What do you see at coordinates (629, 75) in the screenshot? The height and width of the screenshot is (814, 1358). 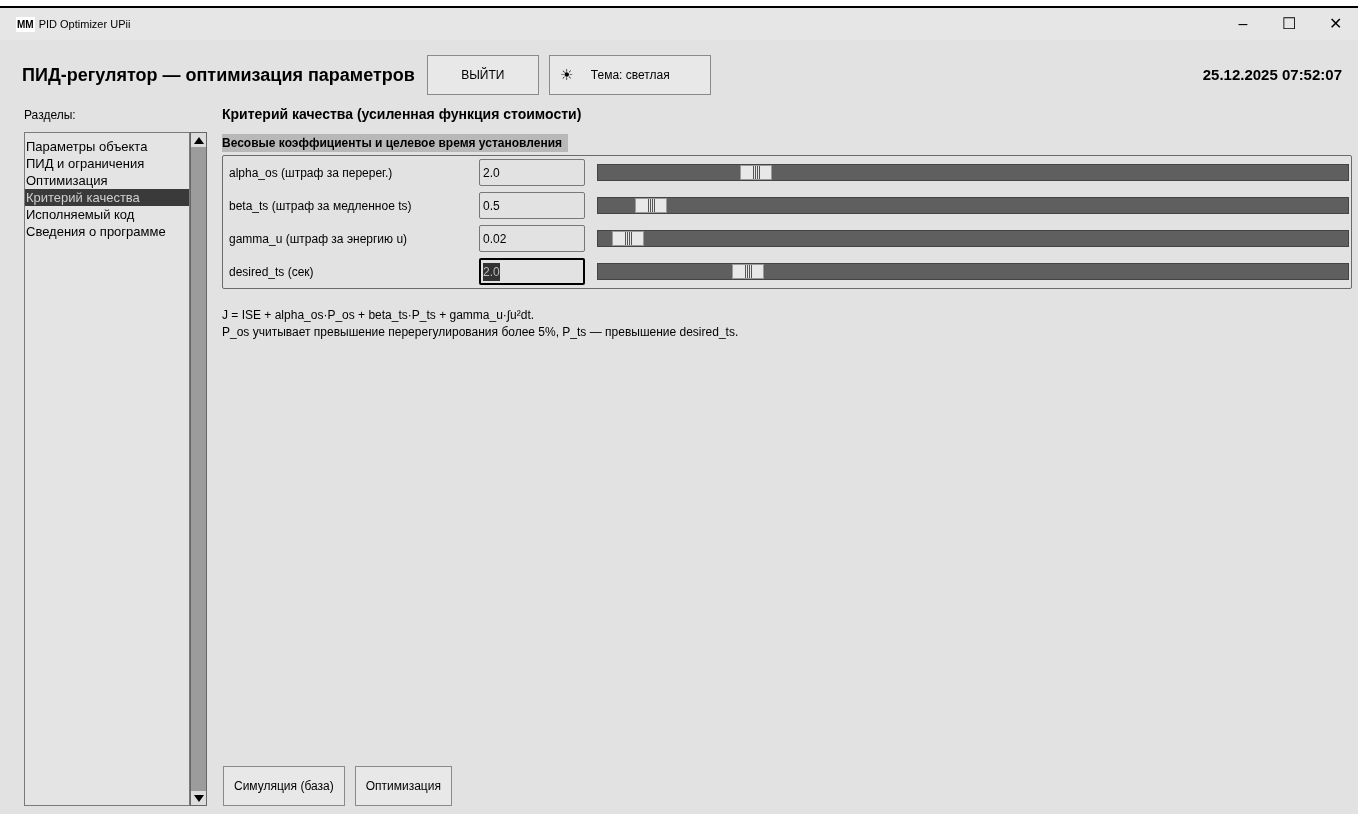 I see `theme-button: ☀ Тема: светлая` at bounding box center [629, 75].